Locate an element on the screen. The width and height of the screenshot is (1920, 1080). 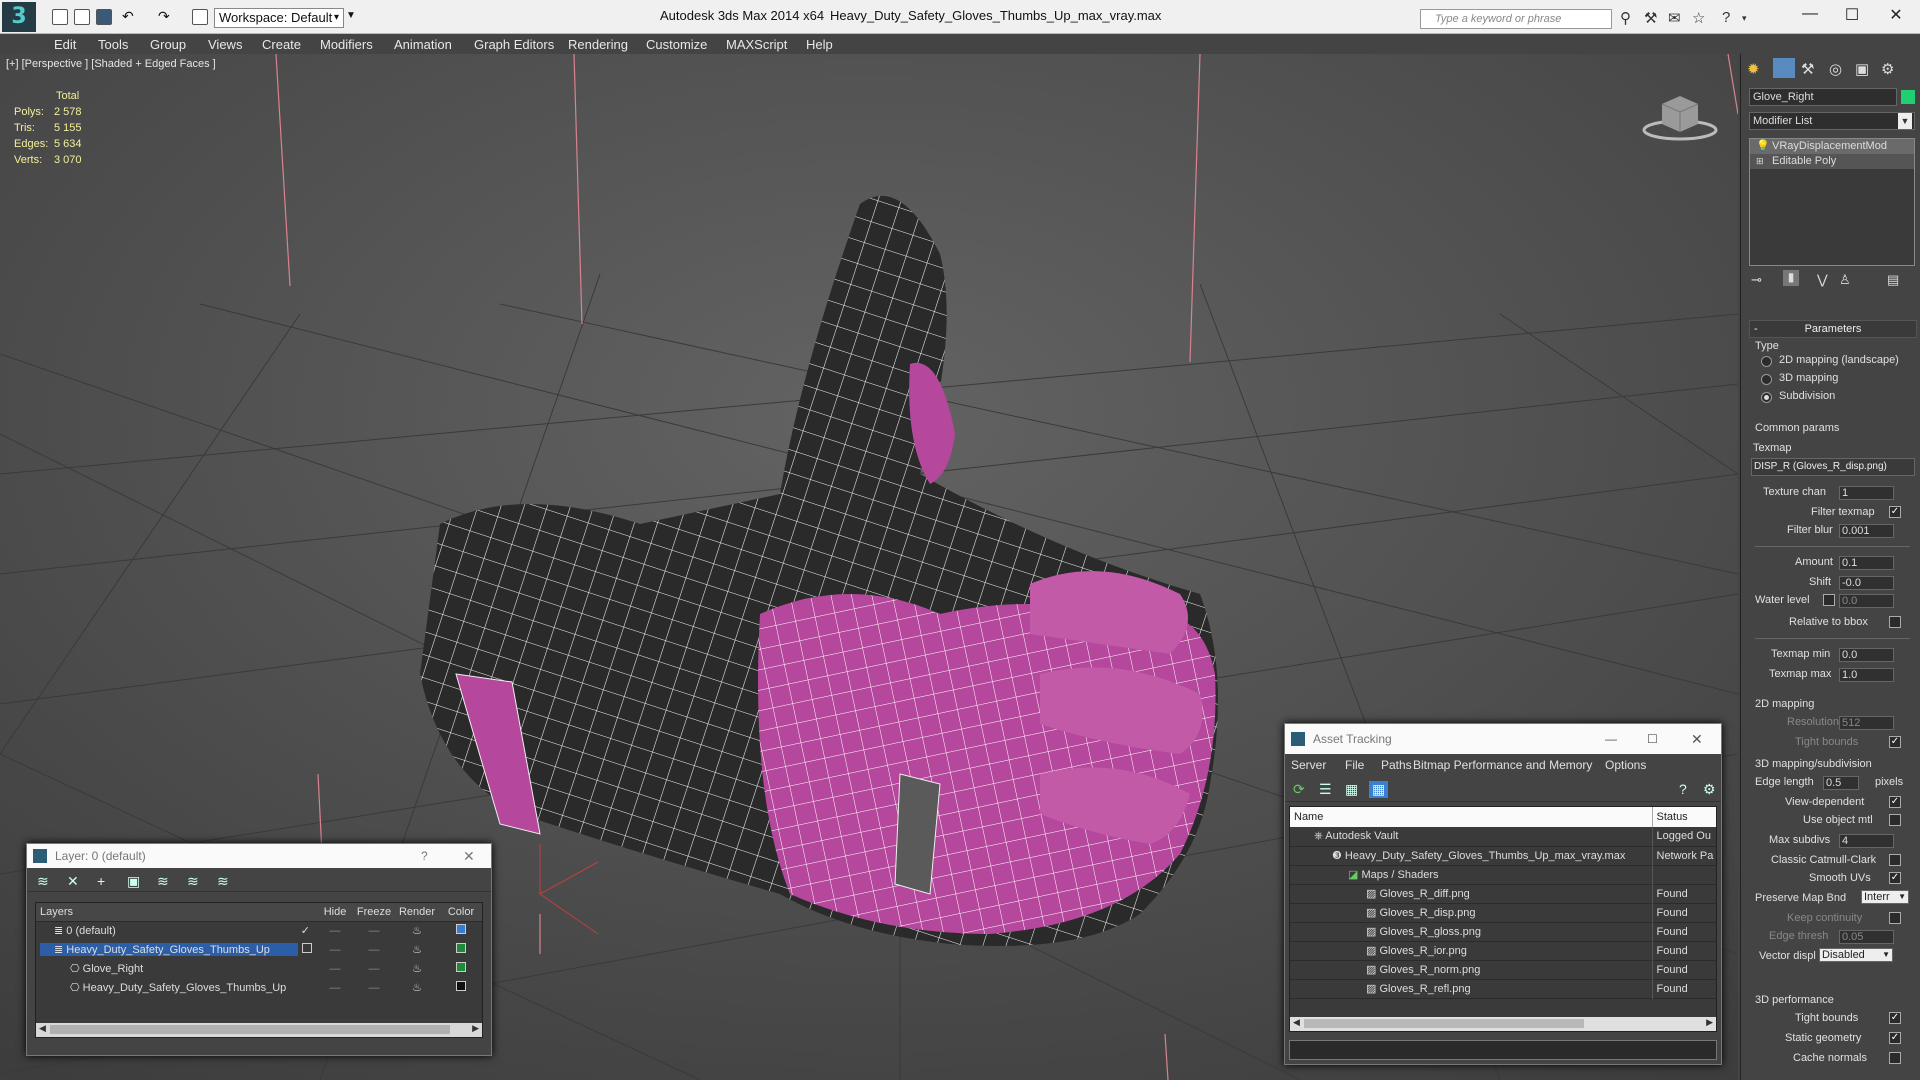
edge-length-spinner: 0.5 is located at coordinates (1841, 783).